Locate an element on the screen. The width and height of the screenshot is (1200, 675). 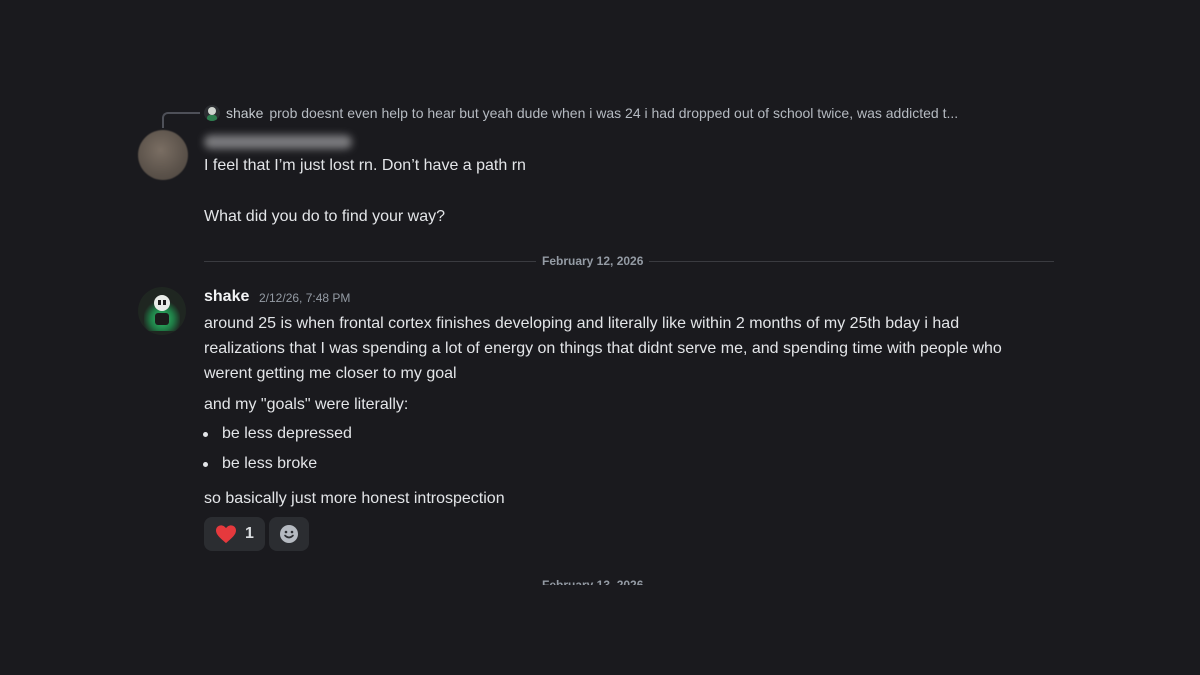
reply-author-name: shake is located at coordinates (244, 113).